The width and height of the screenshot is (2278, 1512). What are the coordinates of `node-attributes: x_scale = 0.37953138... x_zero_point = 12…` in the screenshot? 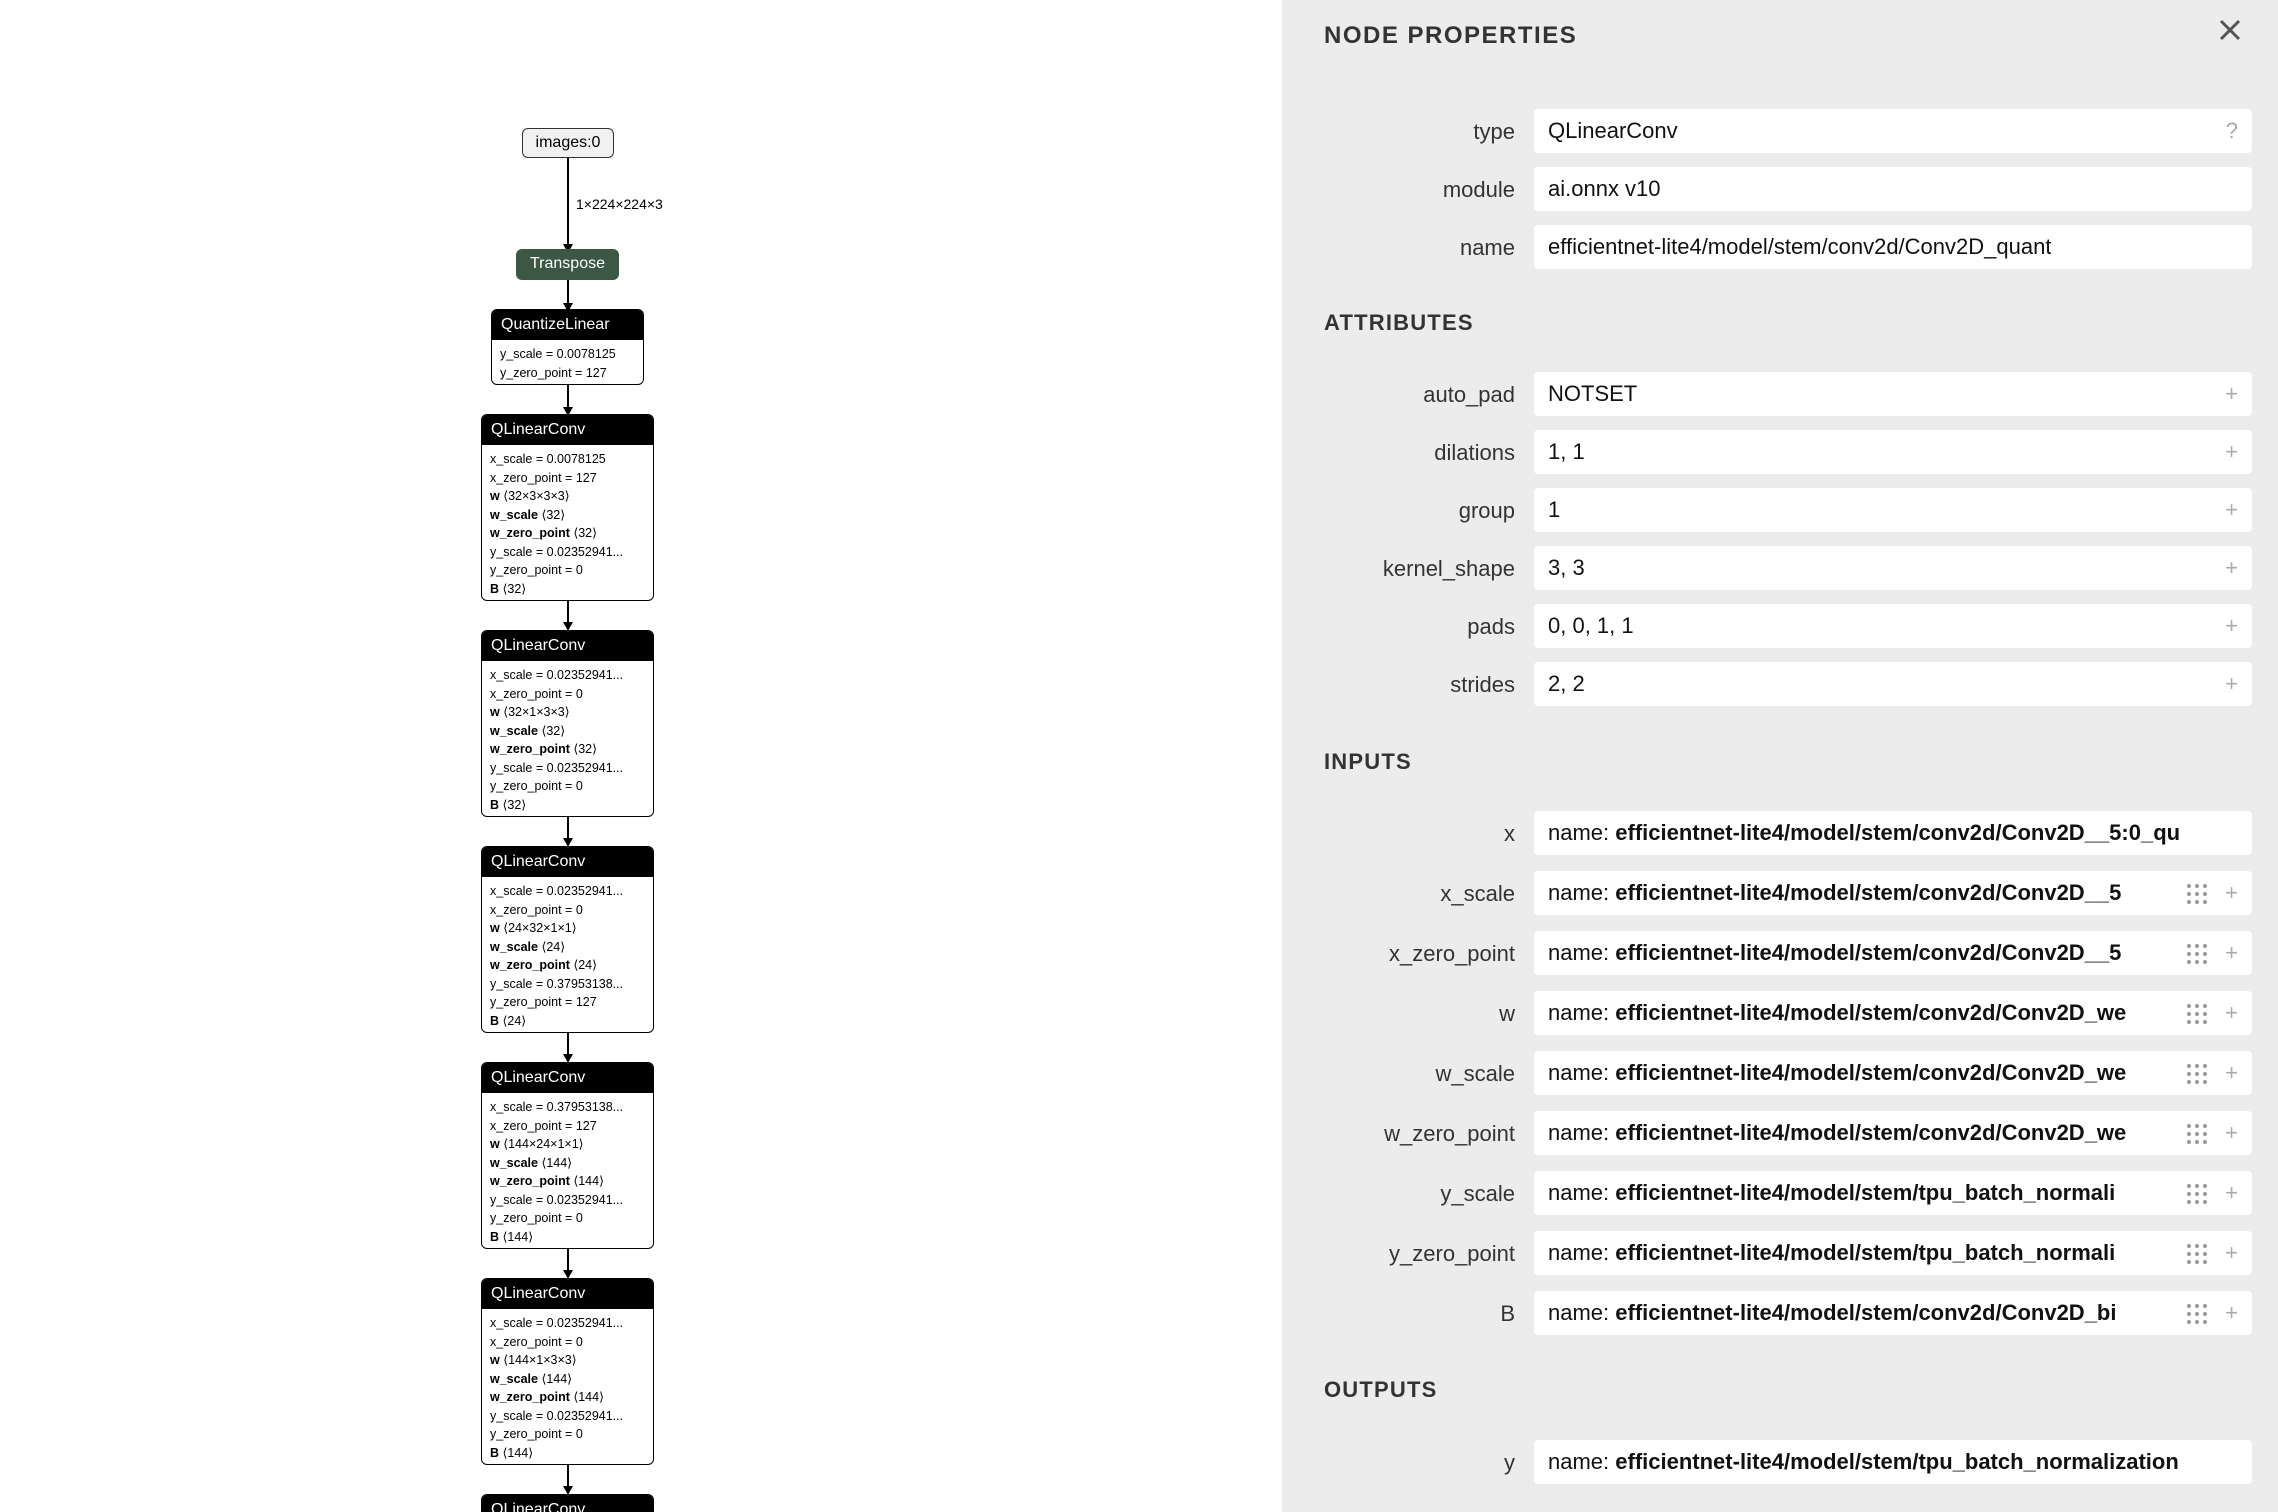 It's located at (567, 1170).